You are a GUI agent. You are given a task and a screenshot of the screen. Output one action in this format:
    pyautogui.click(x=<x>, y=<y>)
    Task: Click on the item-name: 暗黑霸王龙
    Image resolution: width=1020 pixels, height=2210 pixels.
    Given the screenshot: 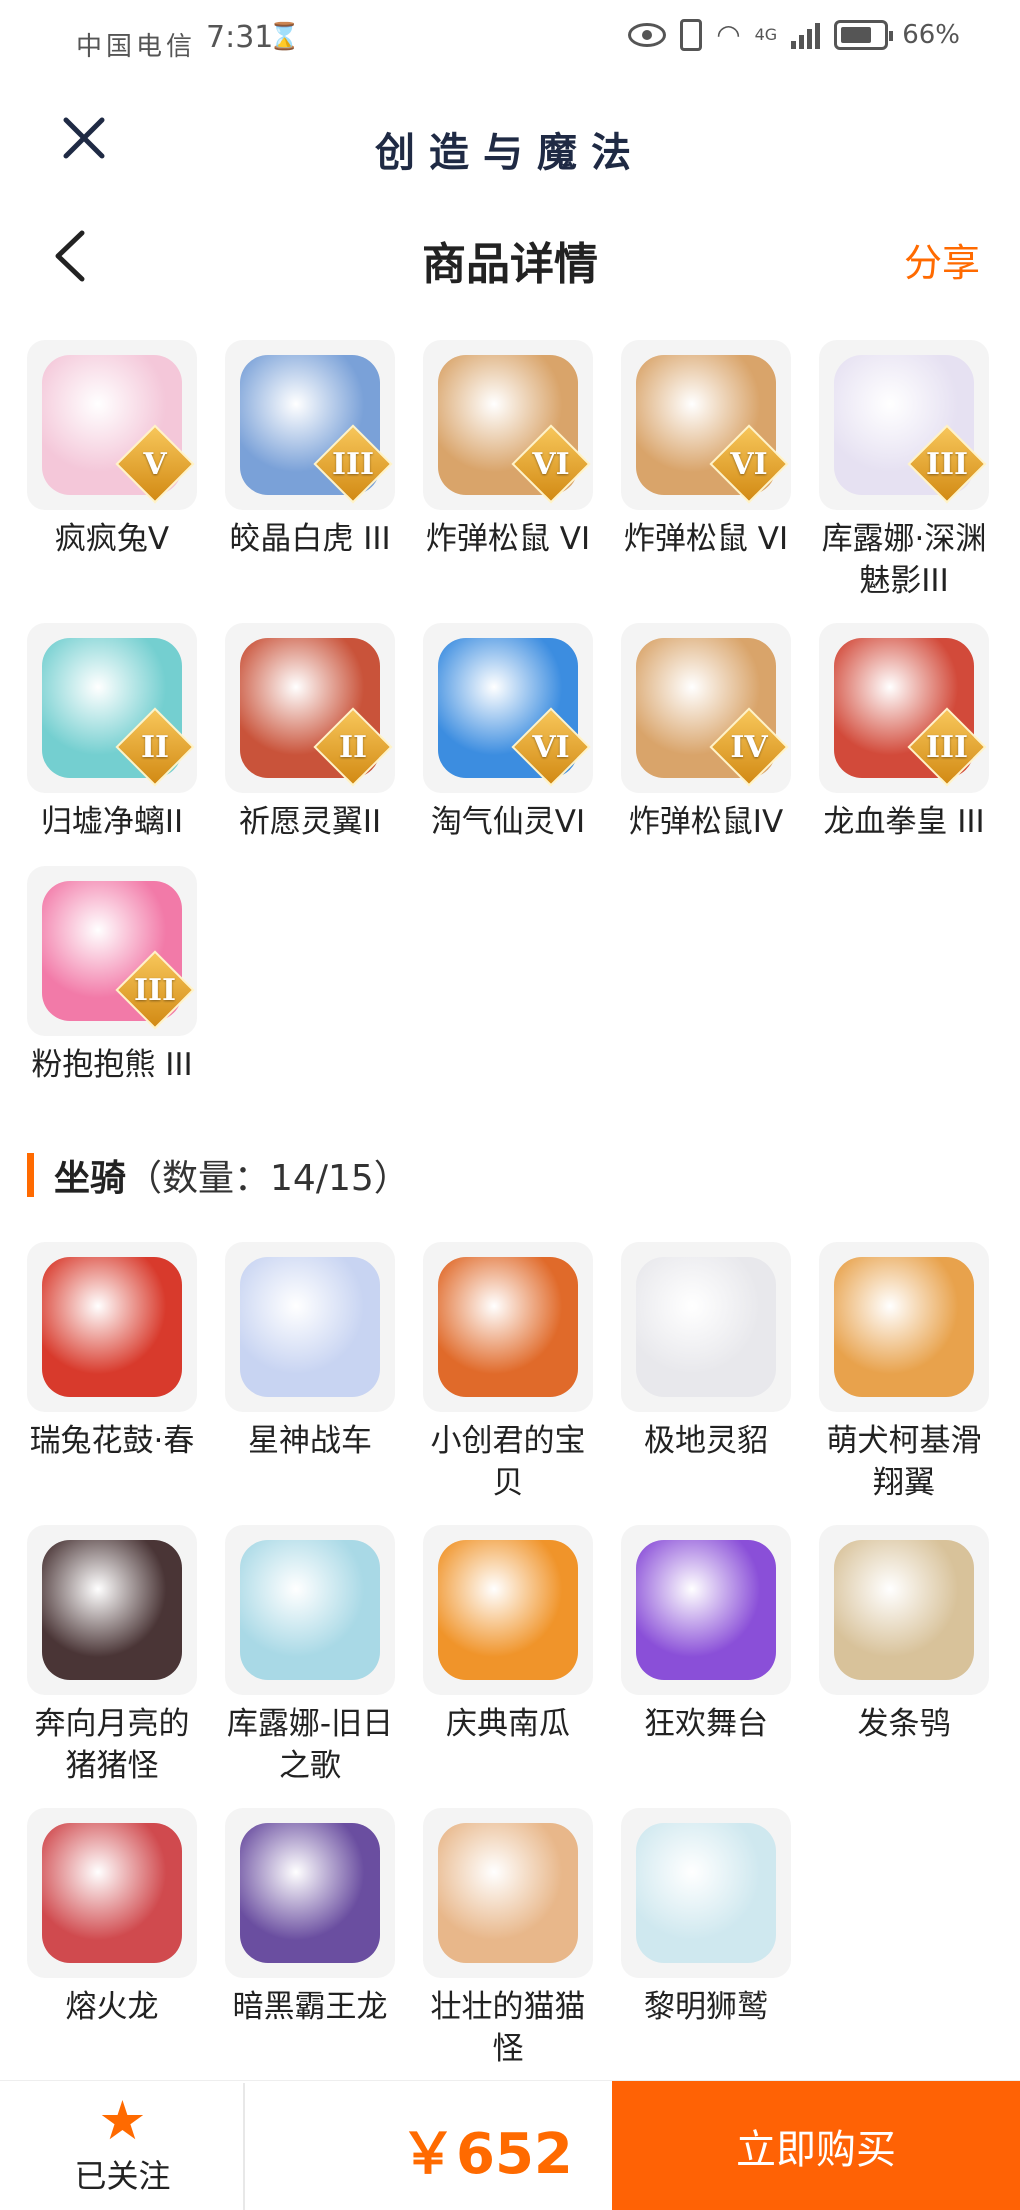 What is the action you would take?
    pyautogui.click(x=310, y=2007)
    